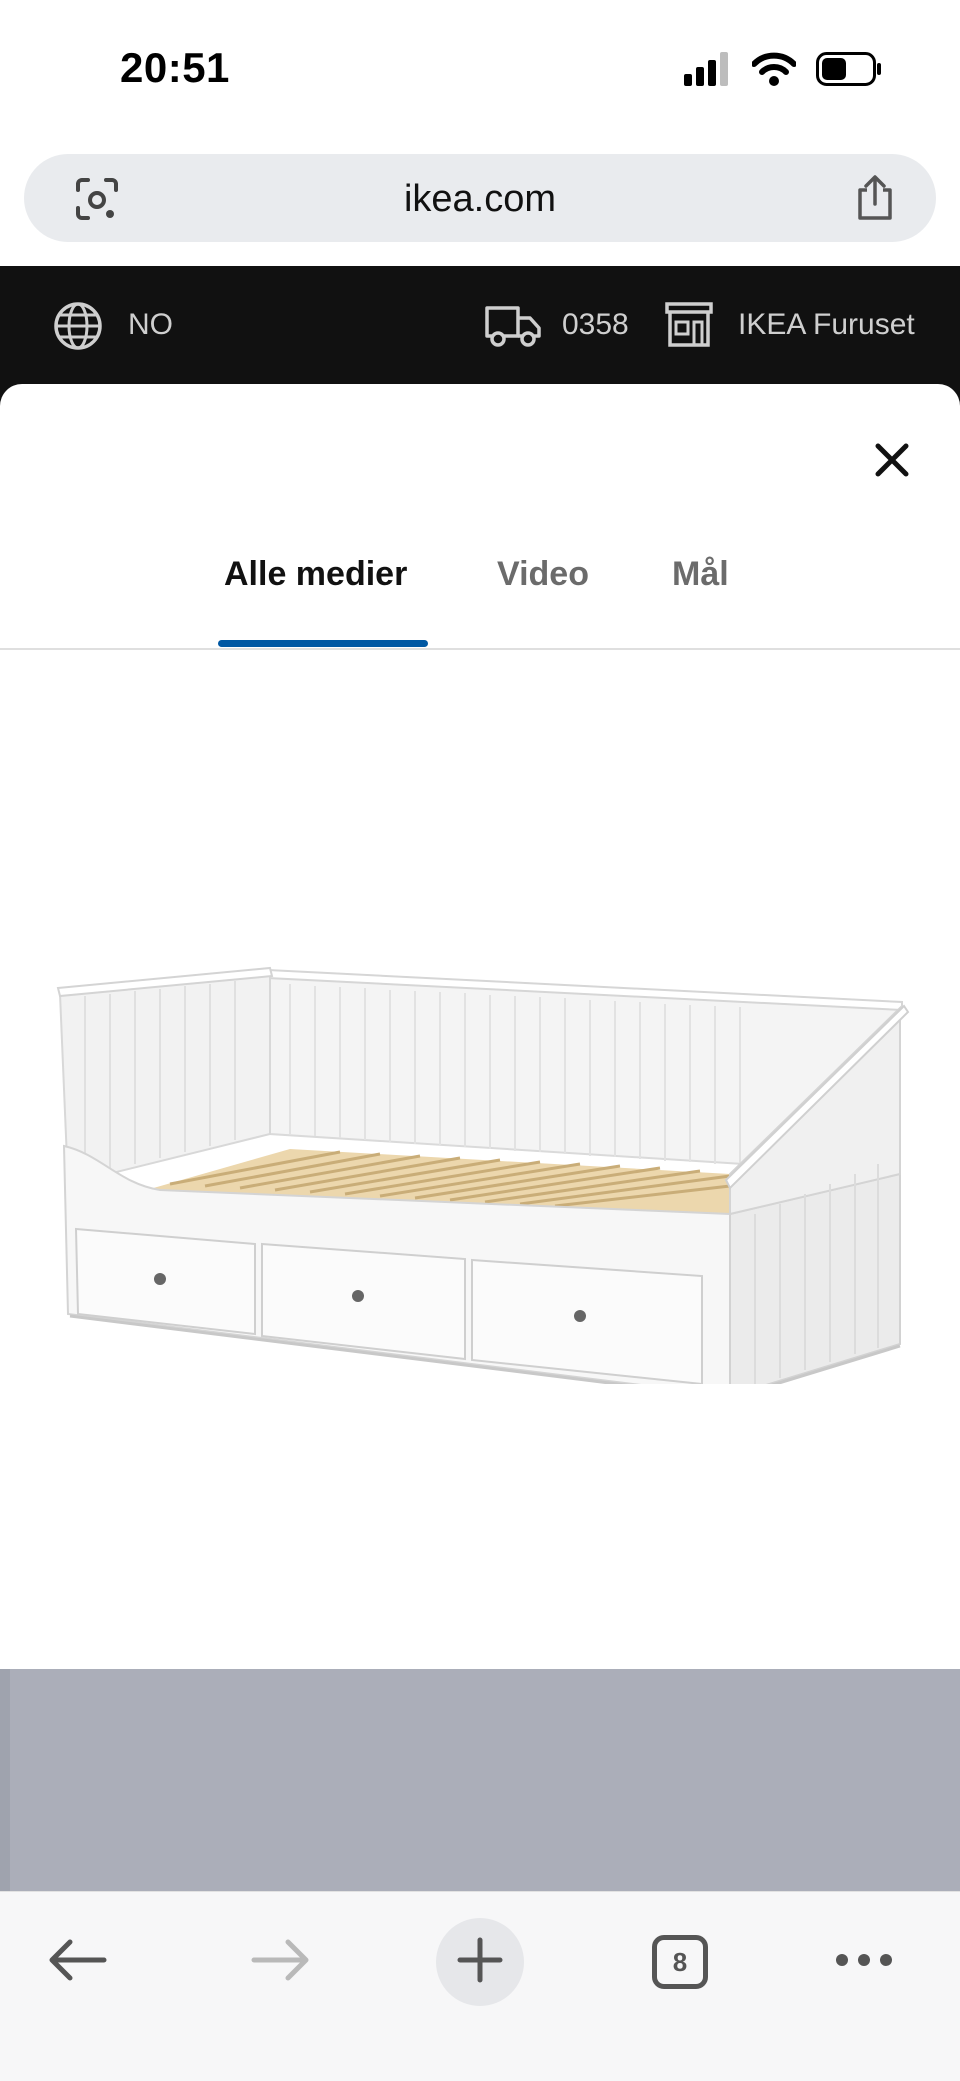  I want to click on tab-video: Video, so click(543, 584).